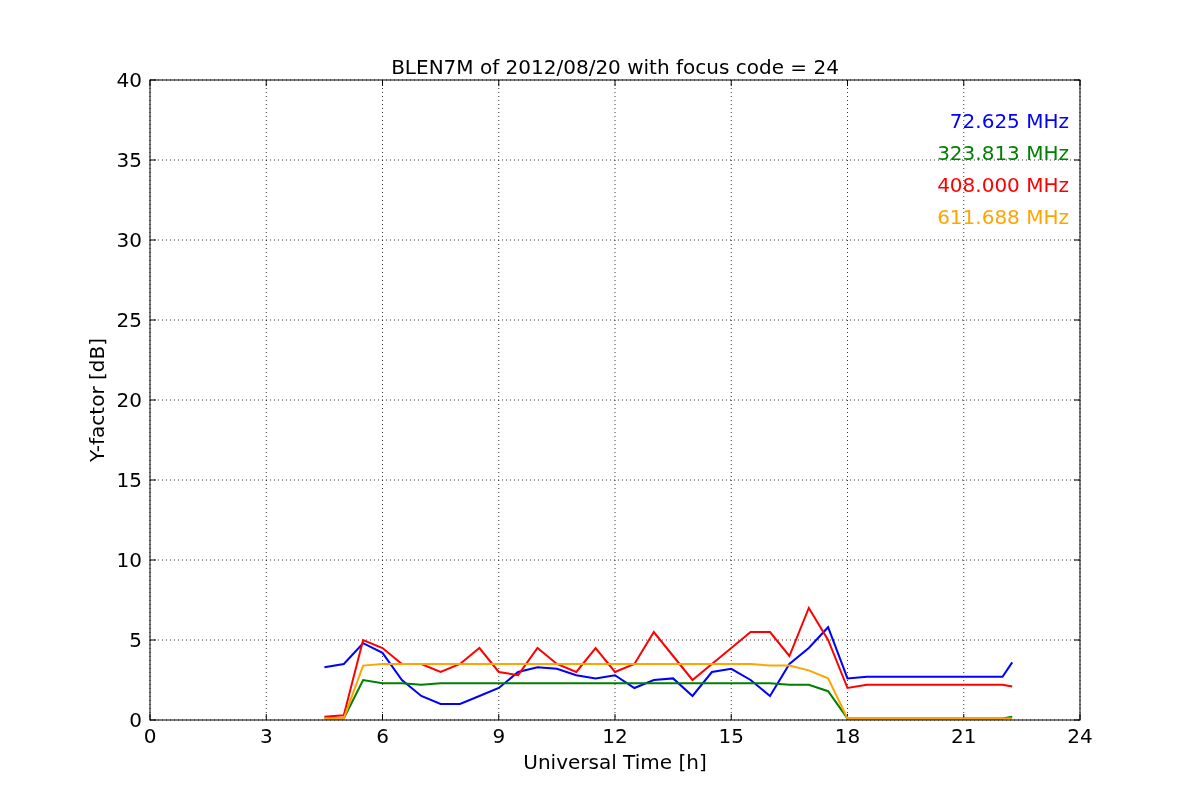  I want to click on y-tick-label: 40, so click(129, 80).